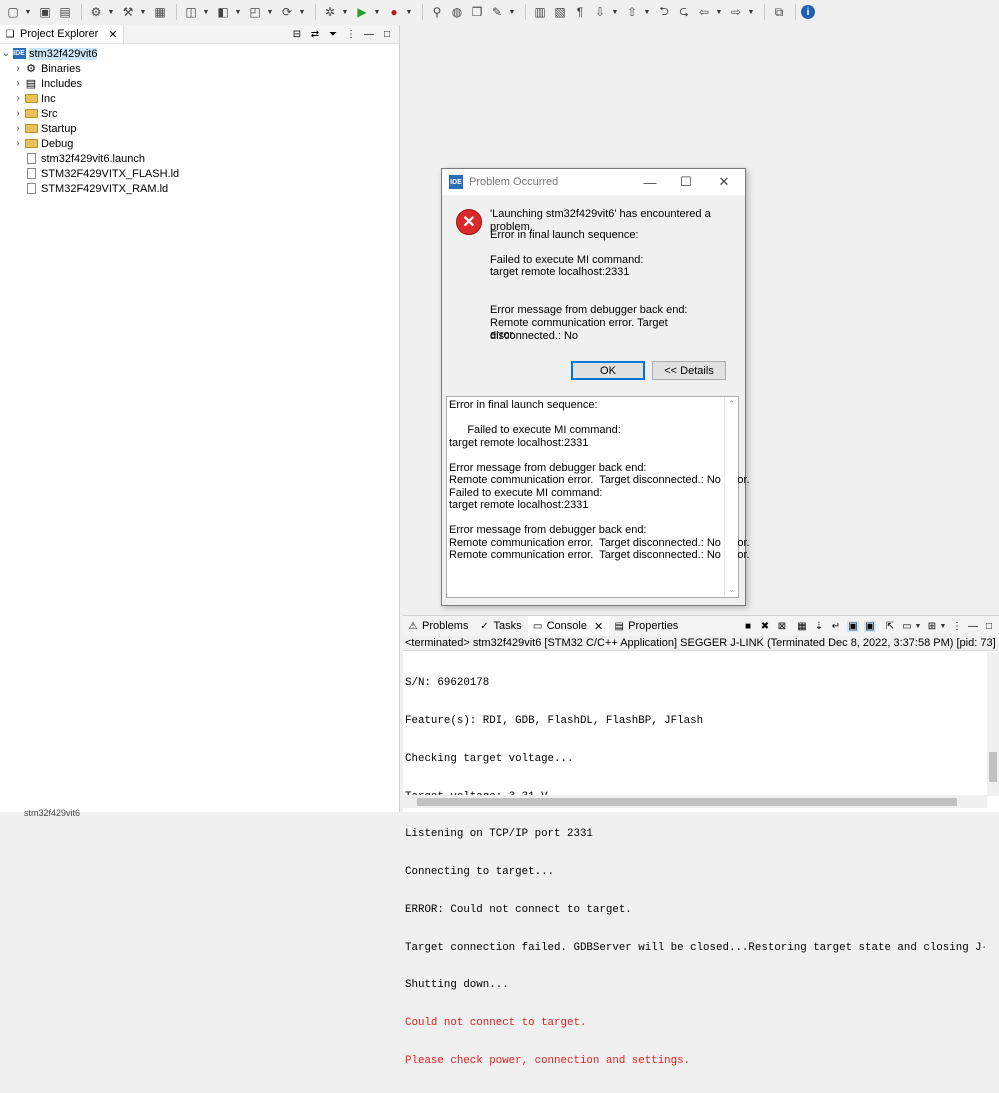 This screenshot has width=999, height=1093. I want to click on display-console-dropdown: ▼, so click(918, 626).